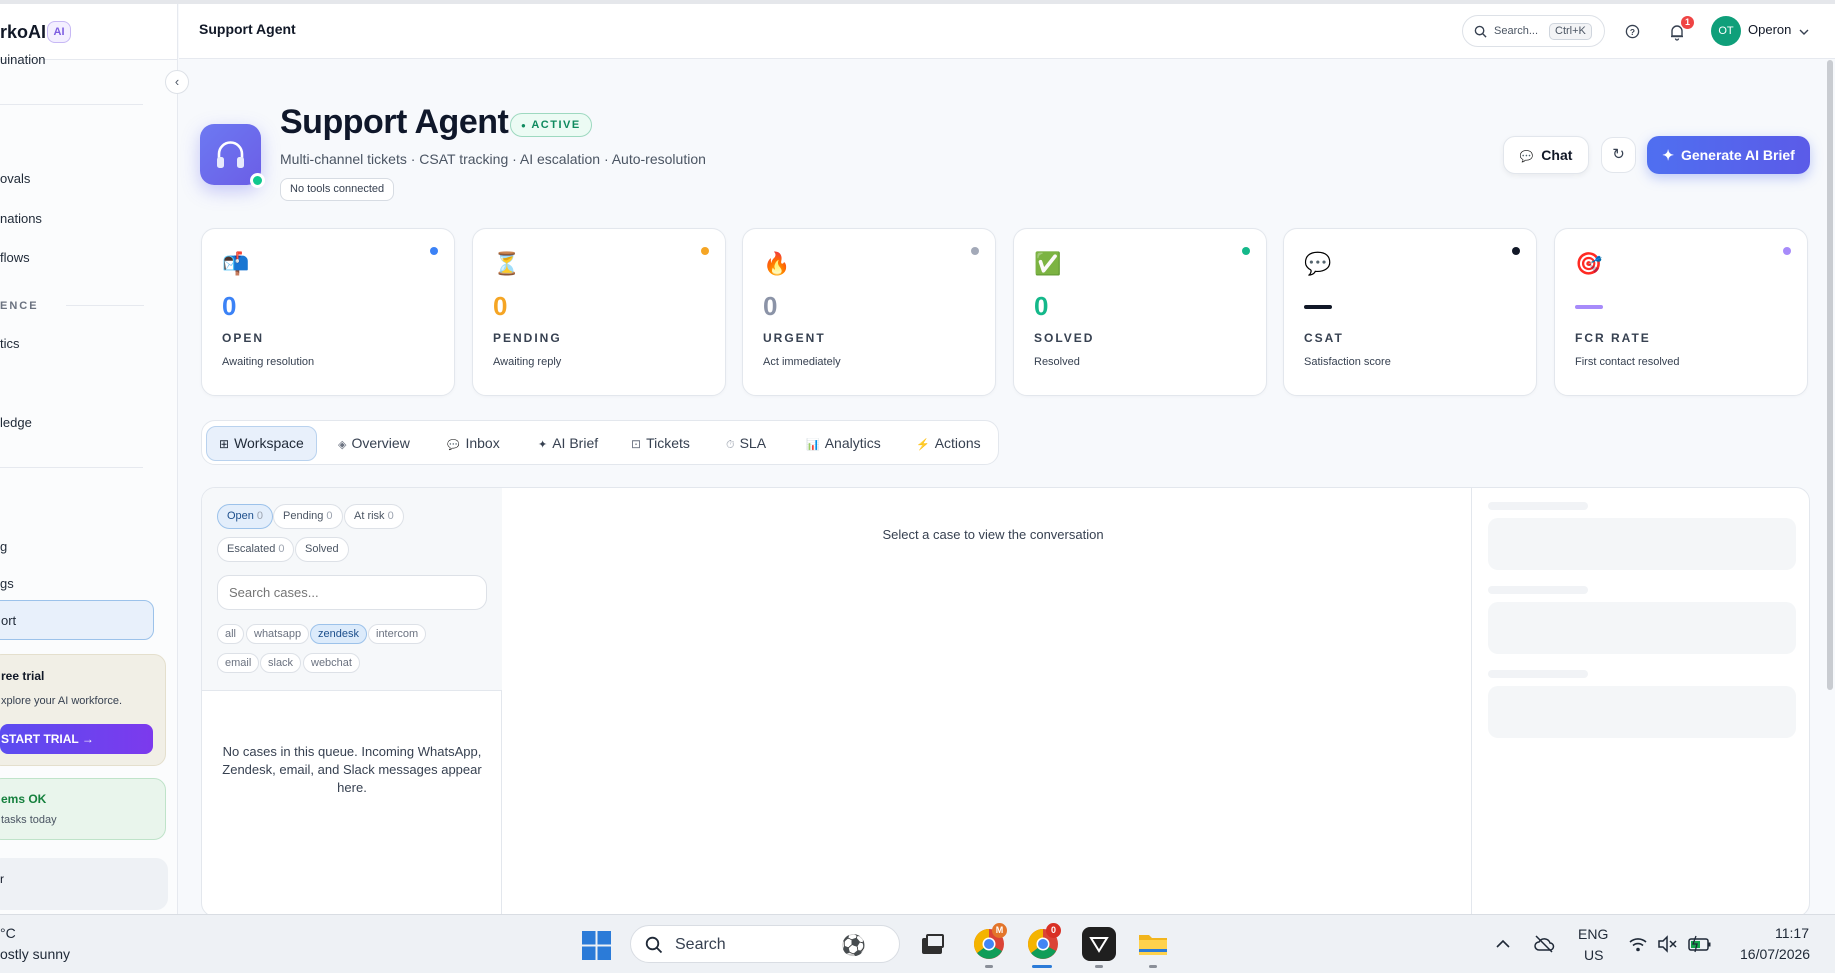  I want to click on sidebar-item-approvals: ovals, so click(15, 178).